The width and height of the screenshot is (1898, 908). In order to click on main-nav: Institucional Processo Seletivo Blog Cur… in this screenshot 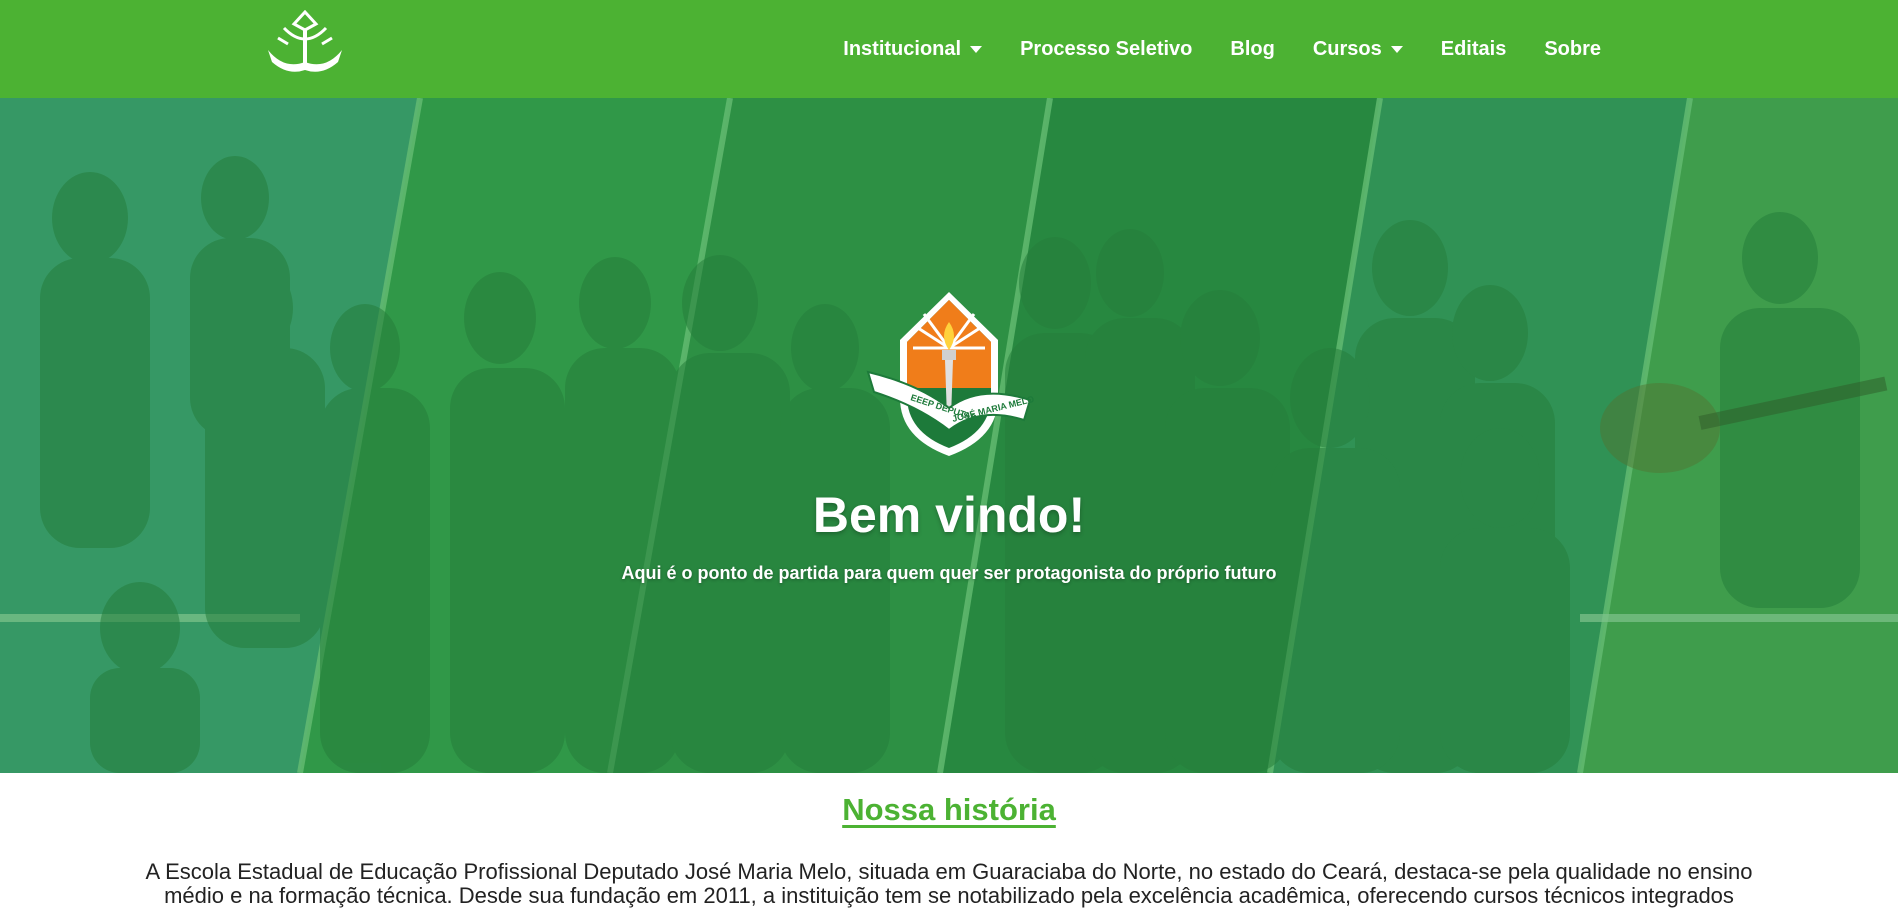, I will do `click(1361, 49)`.